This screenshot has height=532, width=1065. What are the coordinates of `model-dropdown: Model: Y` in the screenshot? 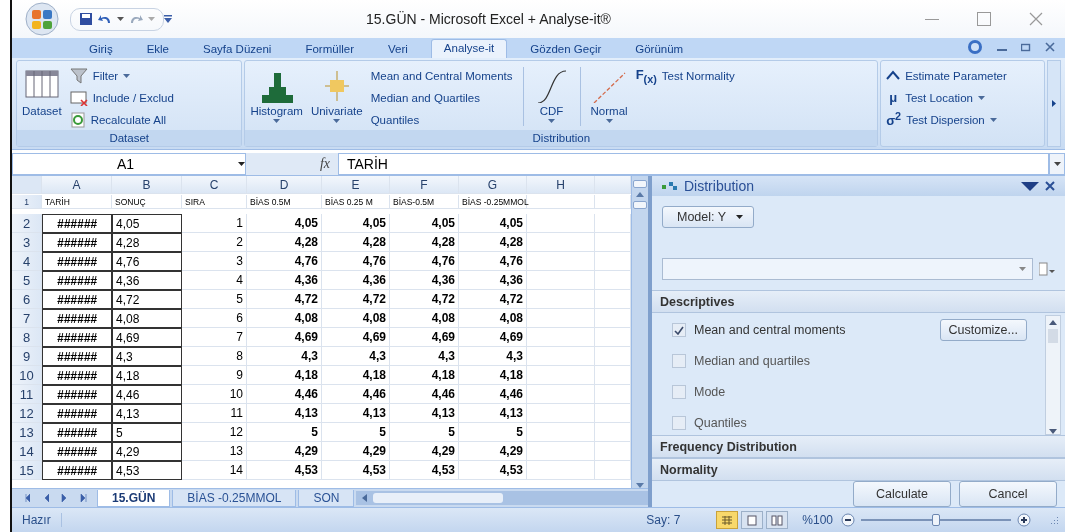 It's located at (708, 217).